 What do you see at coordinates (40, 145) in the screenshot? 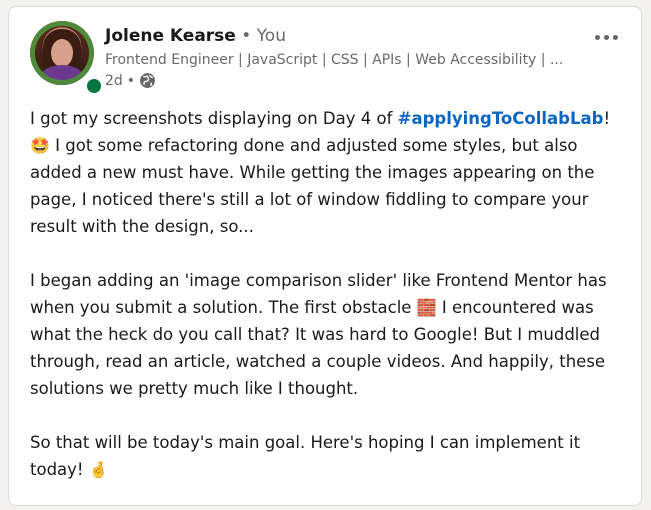
I see `star-eyes-emoji-icon: 🤩` at bounding box center [40, 145].